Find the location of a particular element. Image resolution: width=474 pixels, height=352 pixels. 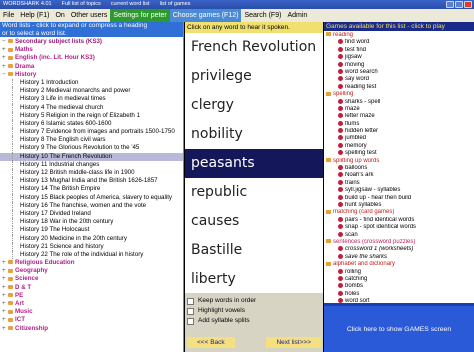

game-item: hidden letter is located at coordinates (399, 131).